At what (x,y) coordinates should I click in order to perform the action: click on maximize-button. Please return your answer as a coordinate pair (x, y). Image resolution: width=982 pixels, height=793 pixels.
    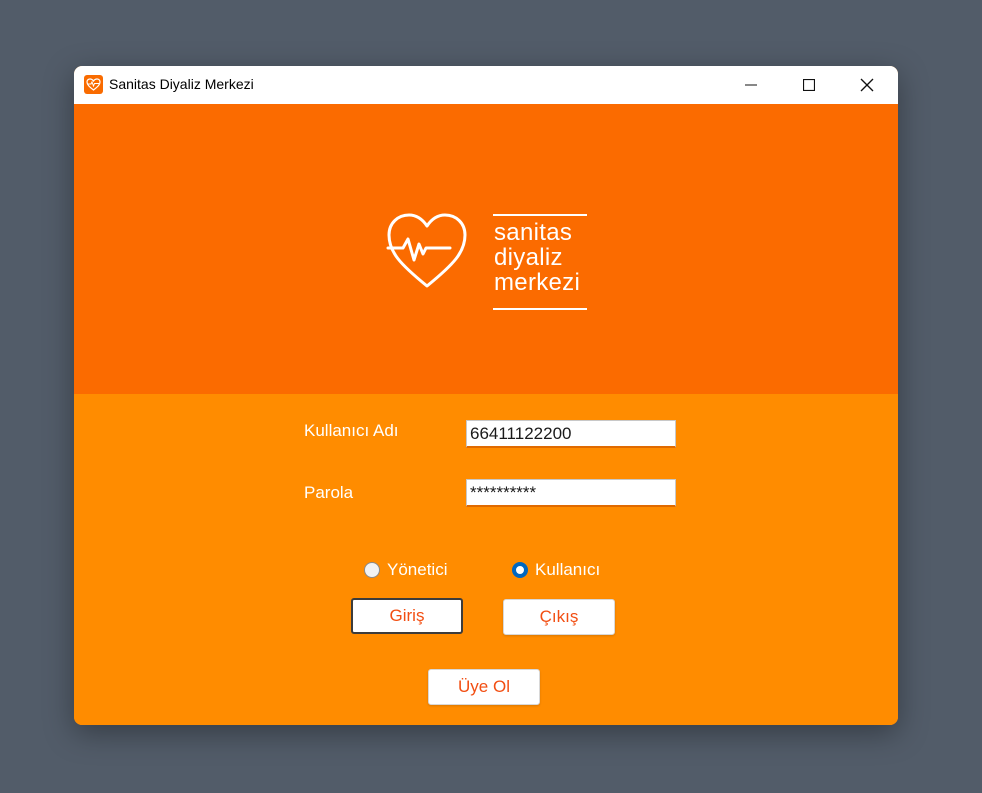
    Looking at the image, I should click on (809, 85).